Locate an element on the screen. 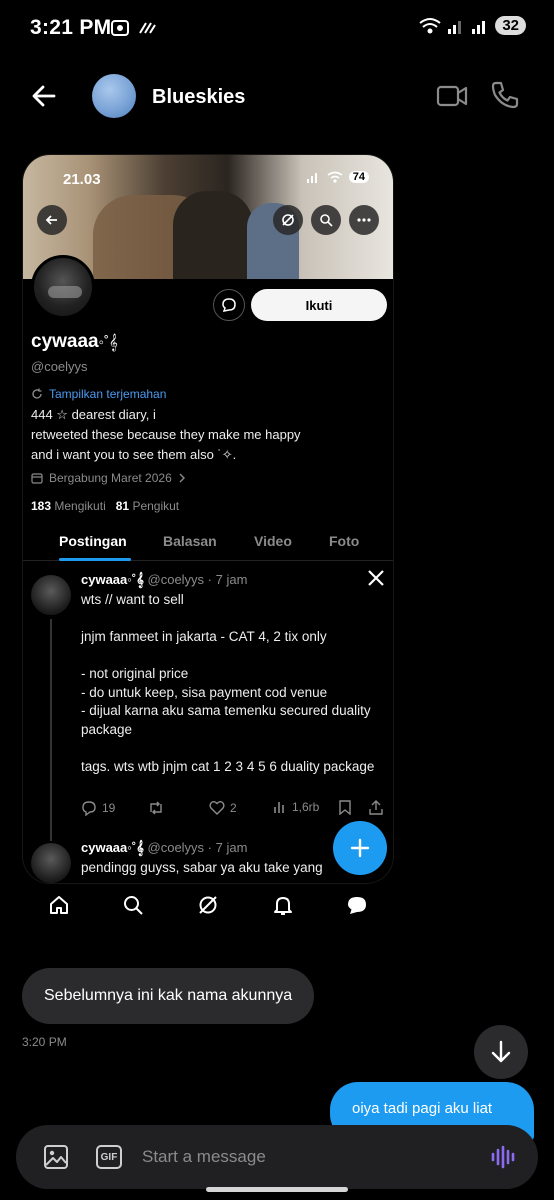  tab-postingan: Postingan is located at coordinates (93, 541).